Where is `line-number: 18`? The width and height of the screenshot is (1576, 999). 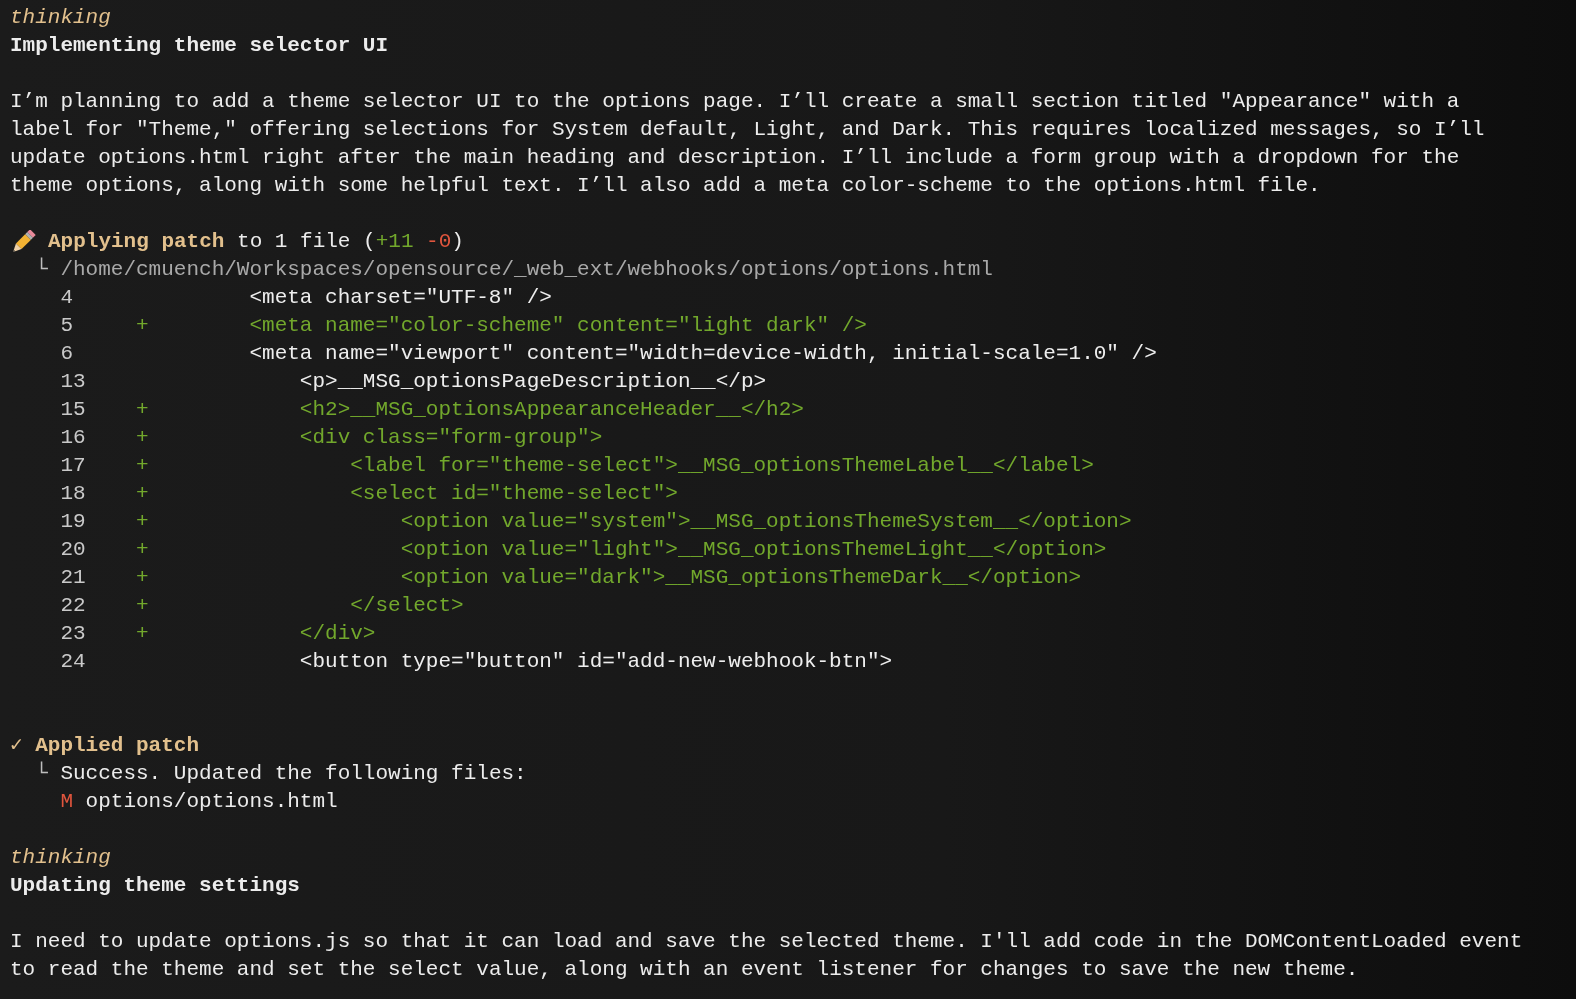
line-number: 18 is located at coordinates (73, 494).